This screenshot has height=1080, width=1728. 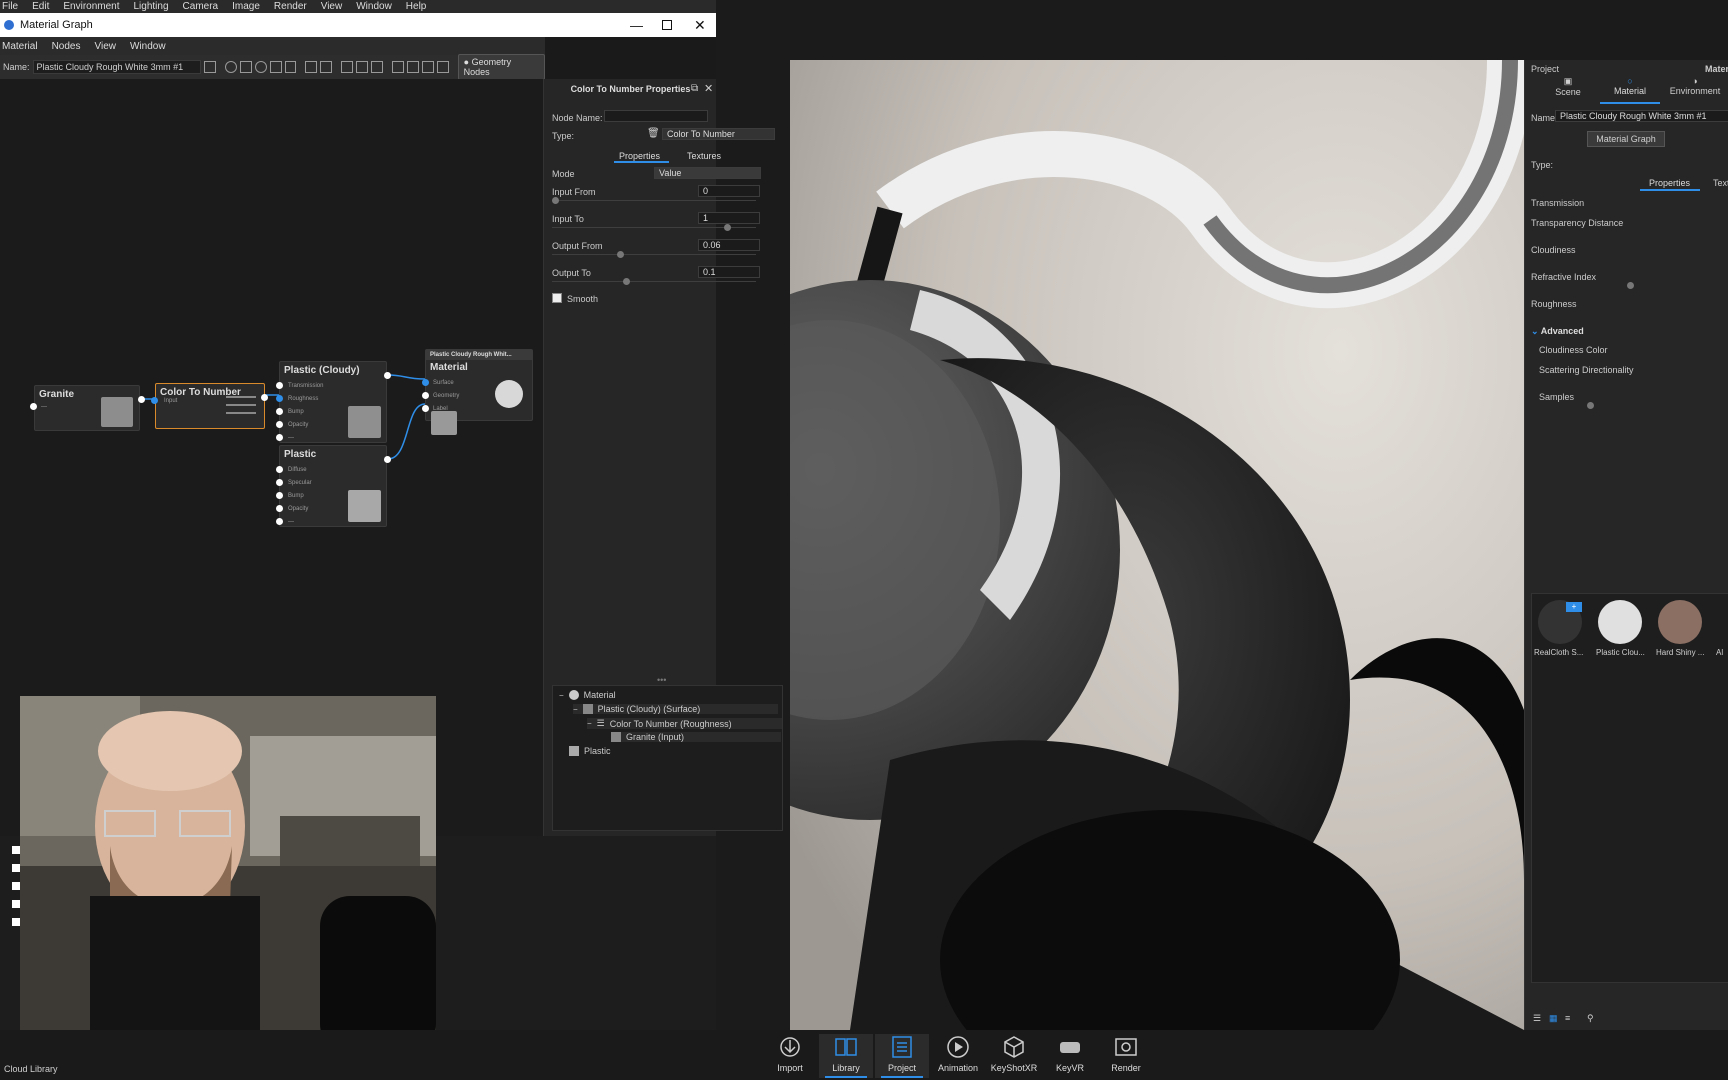 What do you see at coordinates (675, 709) in the screenshot?
I see `tree-item: − Plastic (Cloudy) (Surface)` at bounding box center [675, 709].